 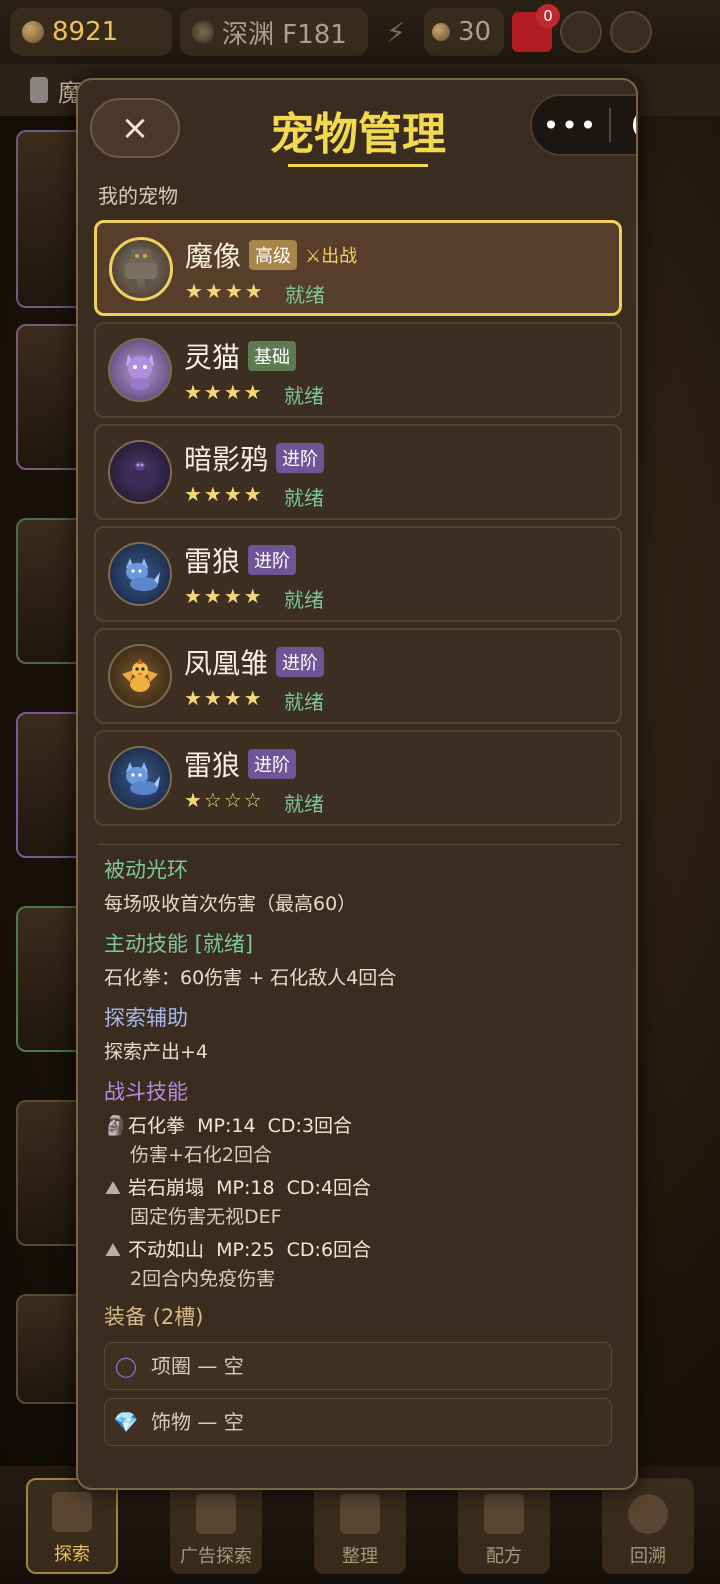 What do you see at coordinates (272, 356) in the screenshot?
I see `tier-badge: 基础` at bounding box center [272, 356].